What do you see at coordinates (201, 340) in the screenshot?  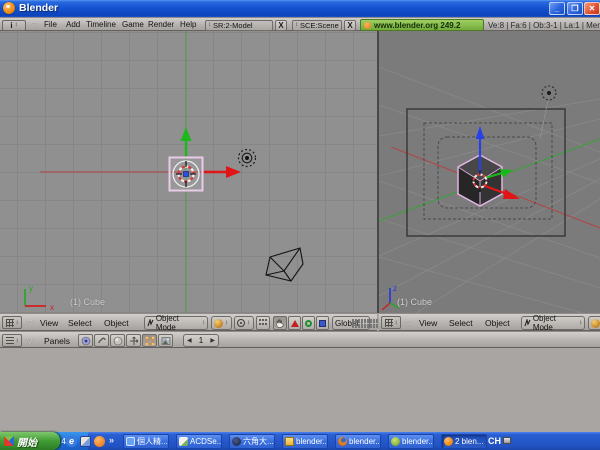 I see `frame-counter: ◀ 1 ▶` at bounding box center [201, 340].